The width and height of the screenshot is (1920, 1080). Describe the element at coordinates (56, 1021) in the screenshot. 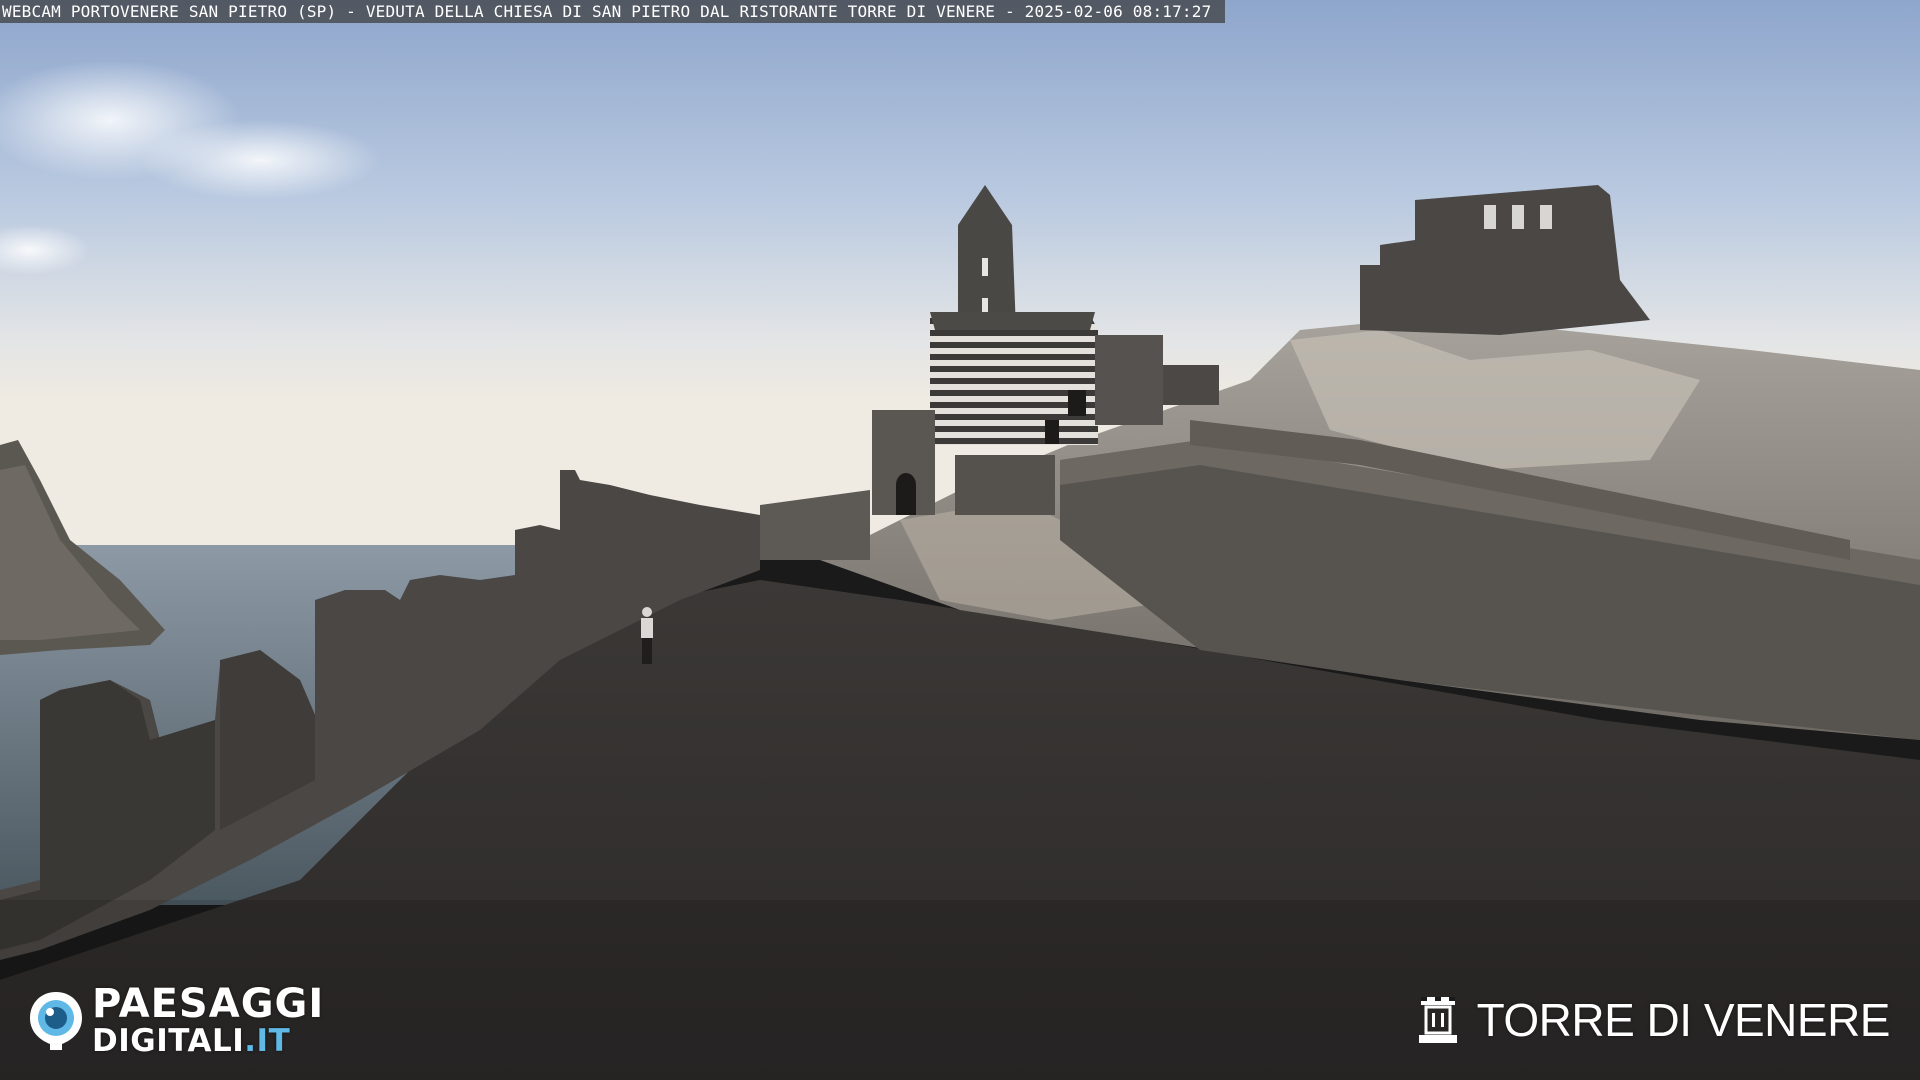

I see `eye-icon` at that location.